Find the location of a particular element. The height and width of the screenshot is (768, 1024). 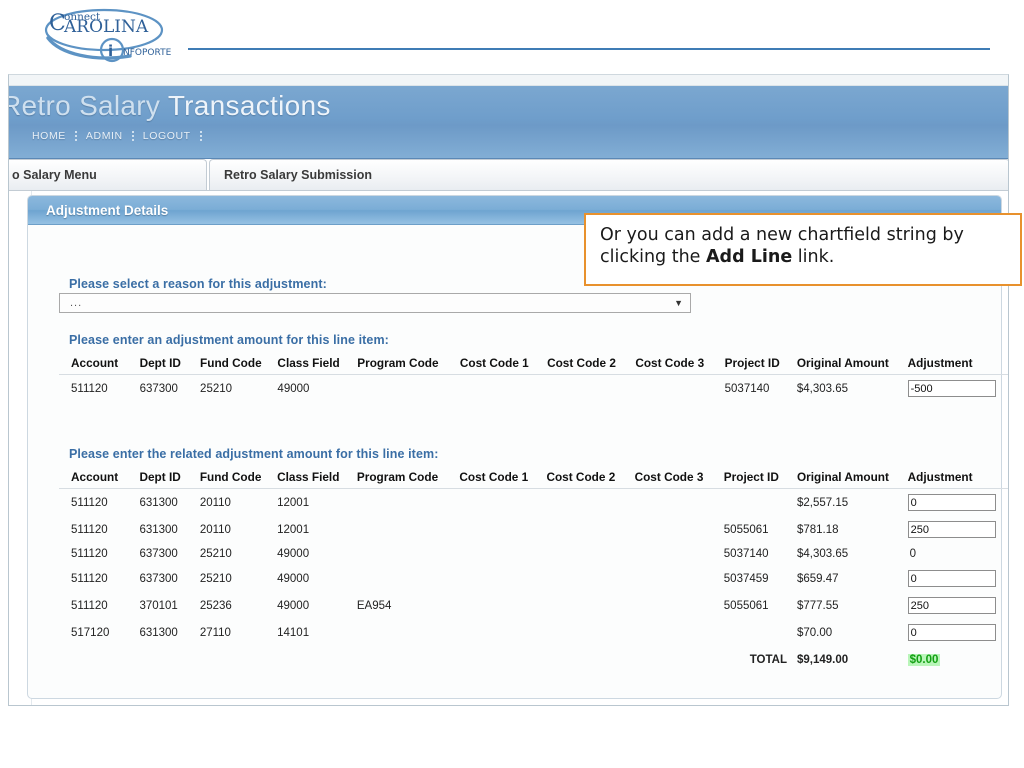

total-adjustment-value: $0.00 is located at coordinates (924, 660).